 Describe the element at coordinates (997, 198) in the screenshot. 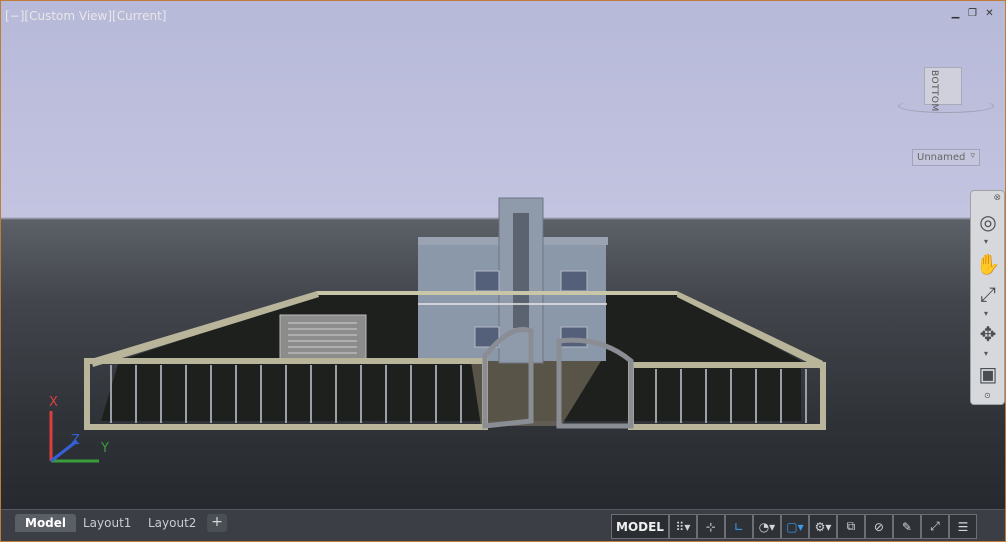

I see `close-icon: ⊗` at that location.